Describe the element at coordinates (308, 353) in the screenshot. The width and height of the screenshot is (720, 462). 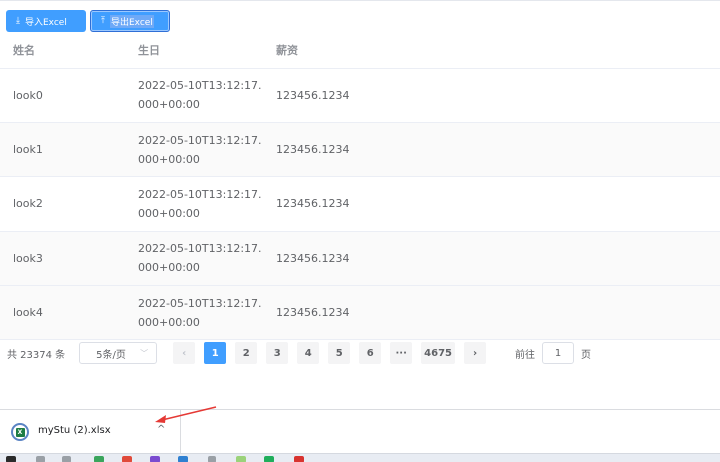
I see `page-button-4: 4` at that location.